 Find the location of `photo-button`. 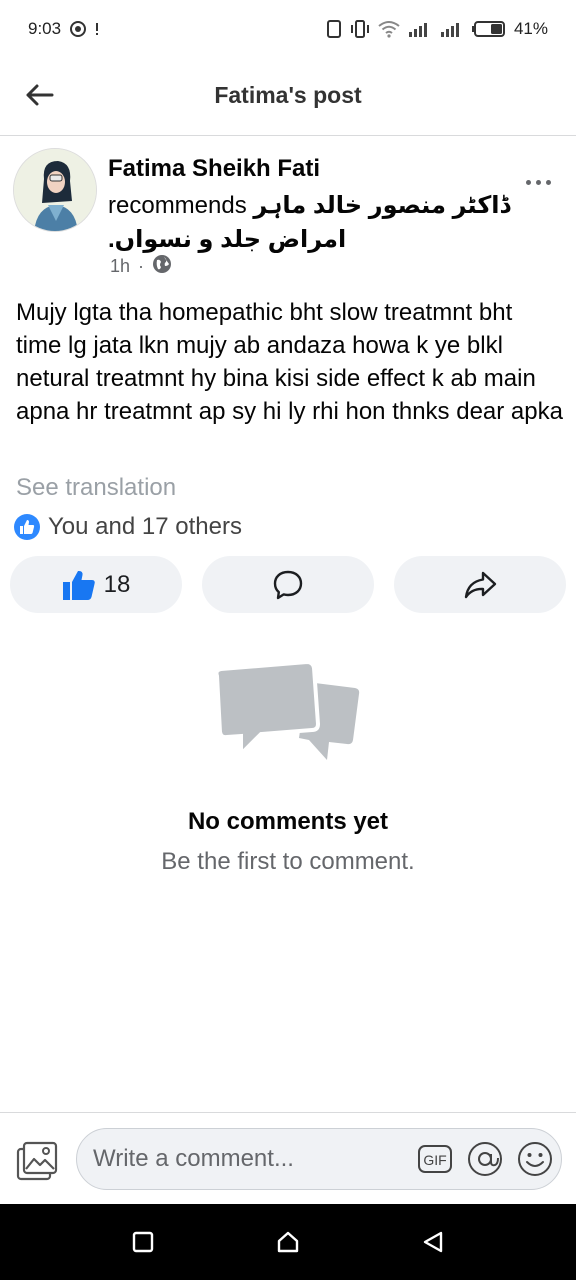

photo-button is located at coordinates (38, 1161).